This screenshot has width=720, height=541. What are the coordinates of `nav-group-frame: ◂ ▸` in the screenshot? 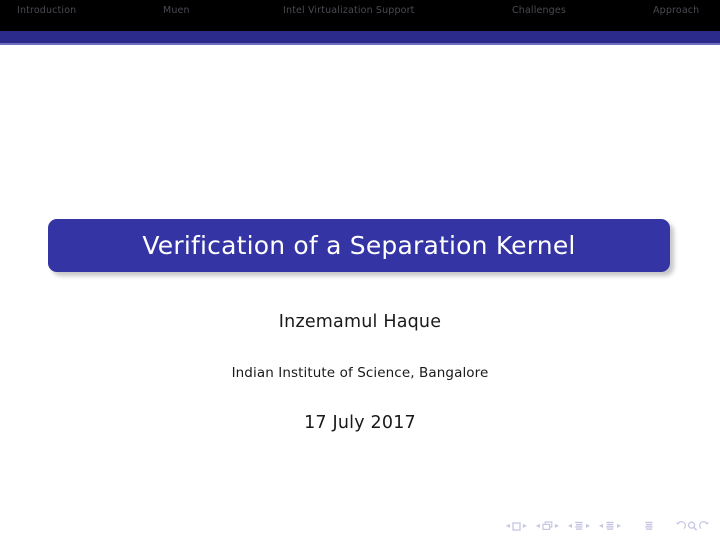 It's located at (547, 526).